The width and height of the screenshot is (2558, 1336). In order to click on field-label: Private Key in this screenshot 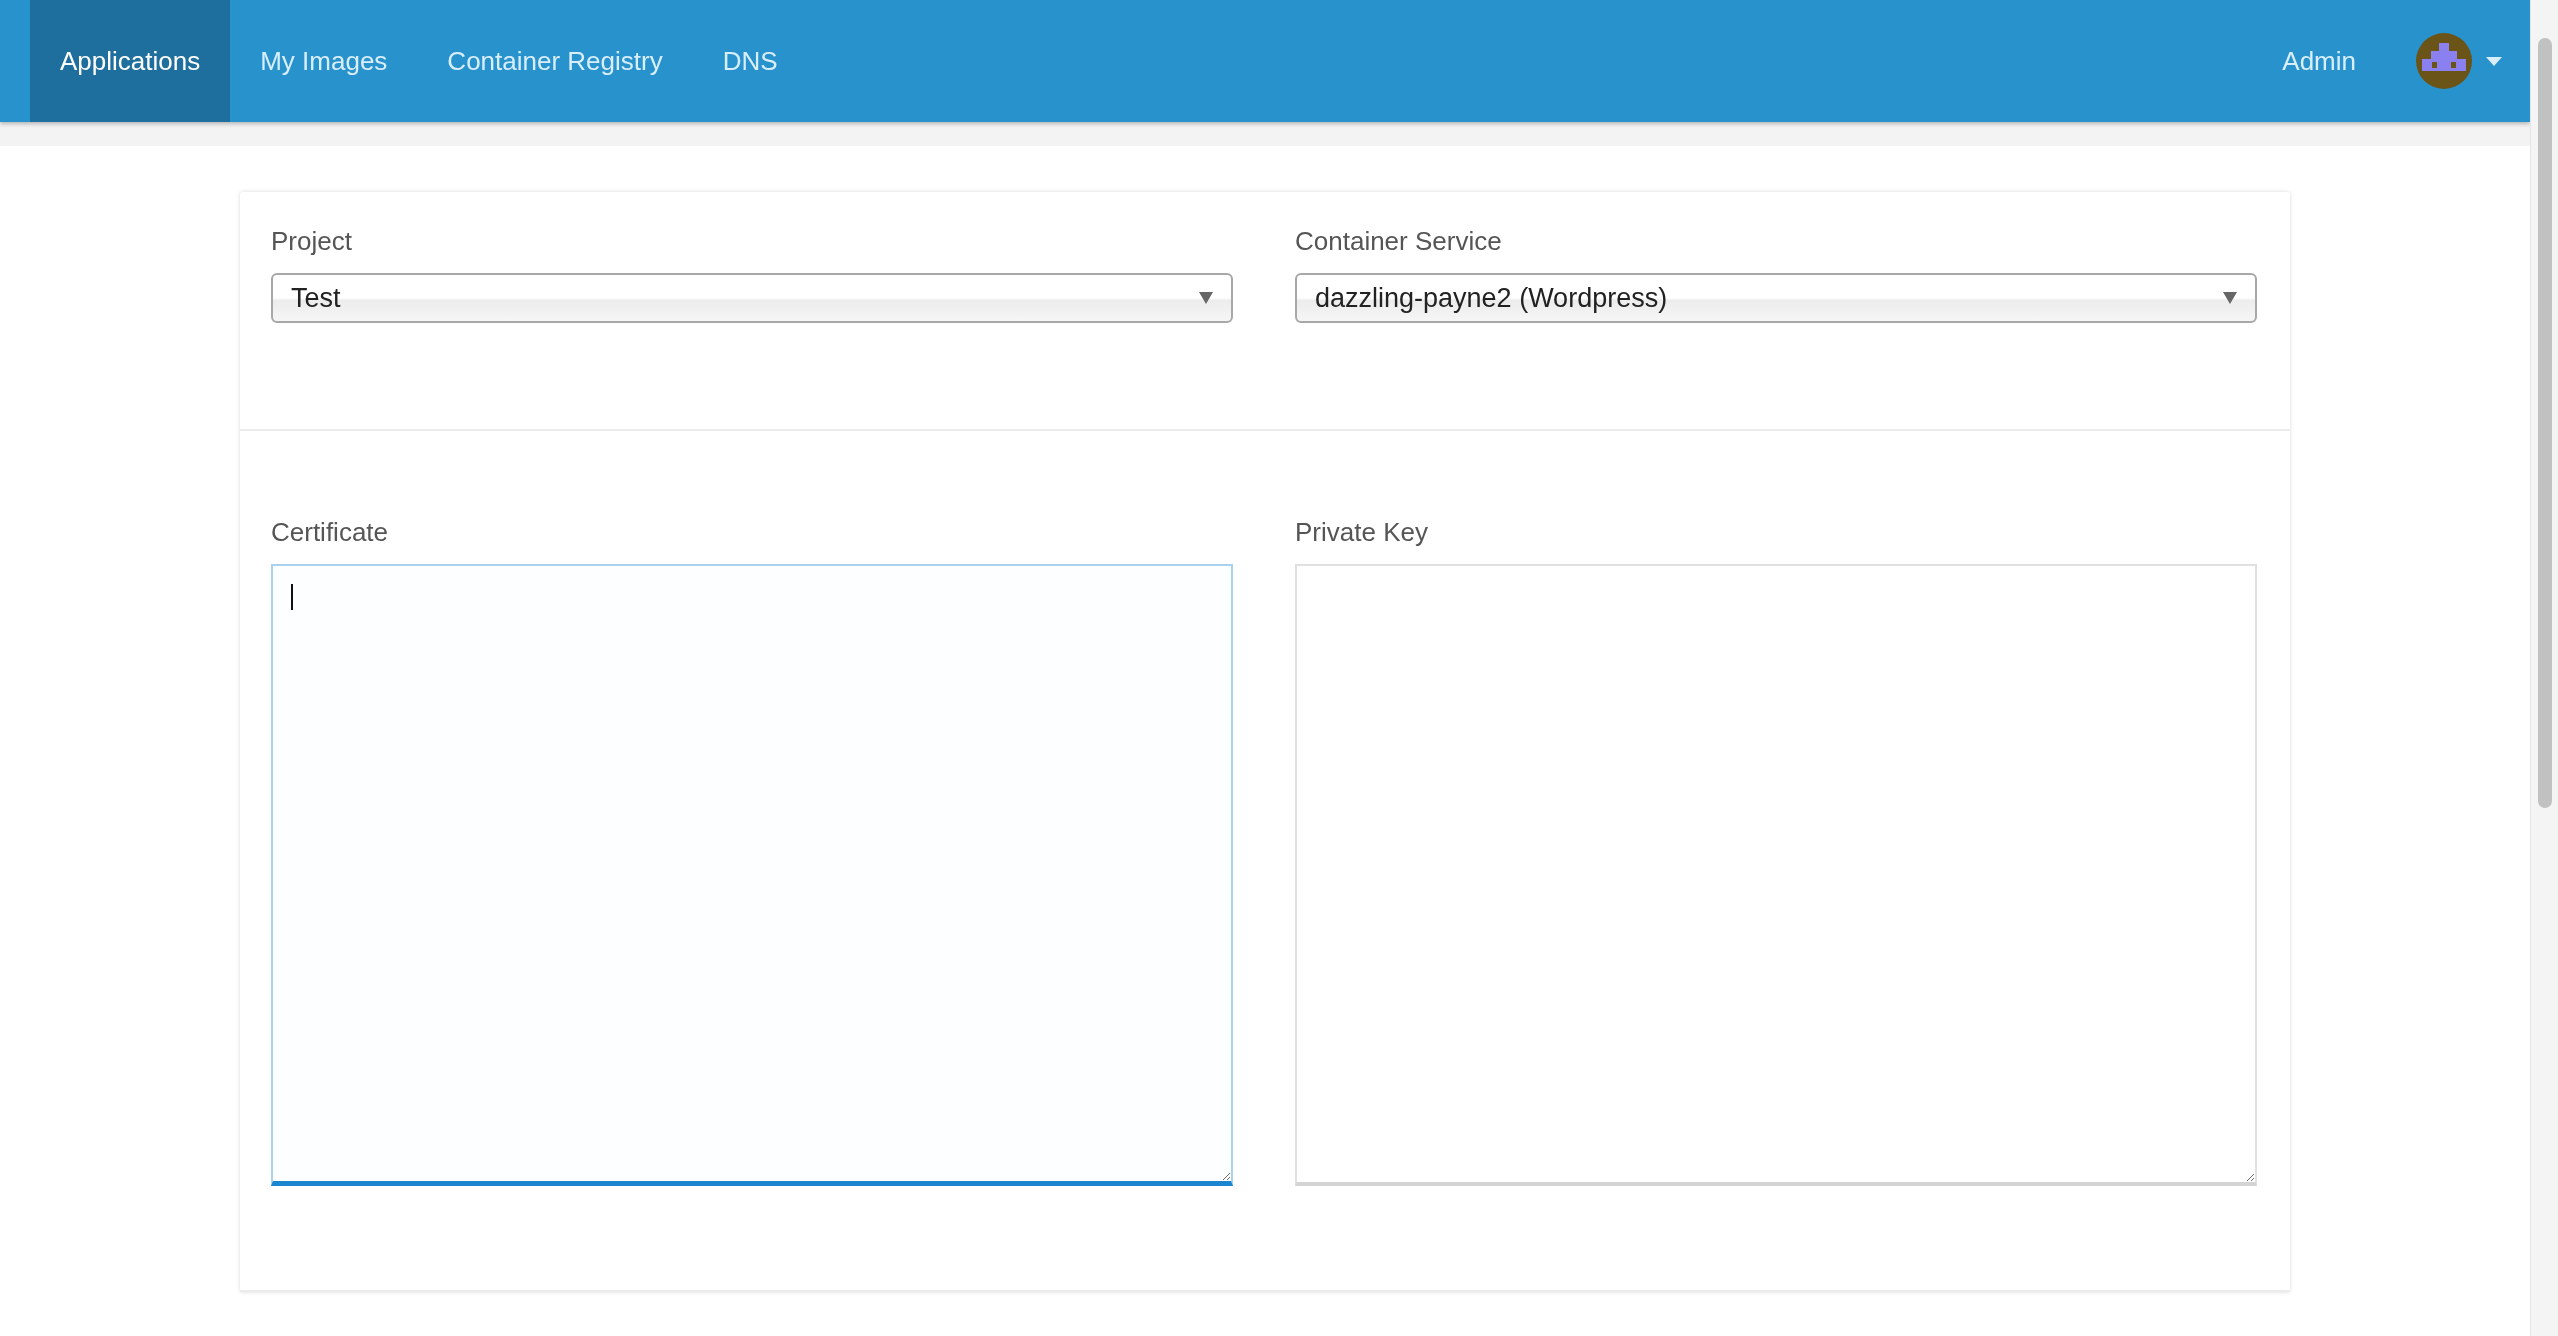, I will do `click(1361, 532)`.